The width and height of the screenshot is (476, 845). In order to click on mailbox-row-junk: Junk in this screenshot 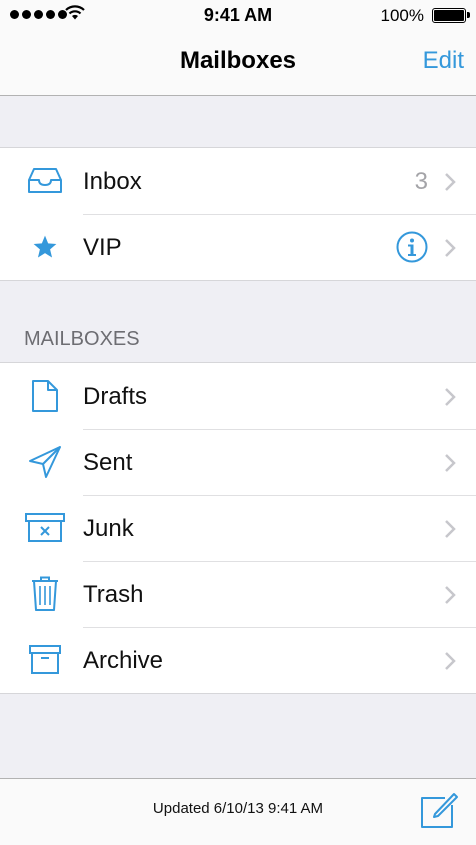, I will do `click(238, 528)`.